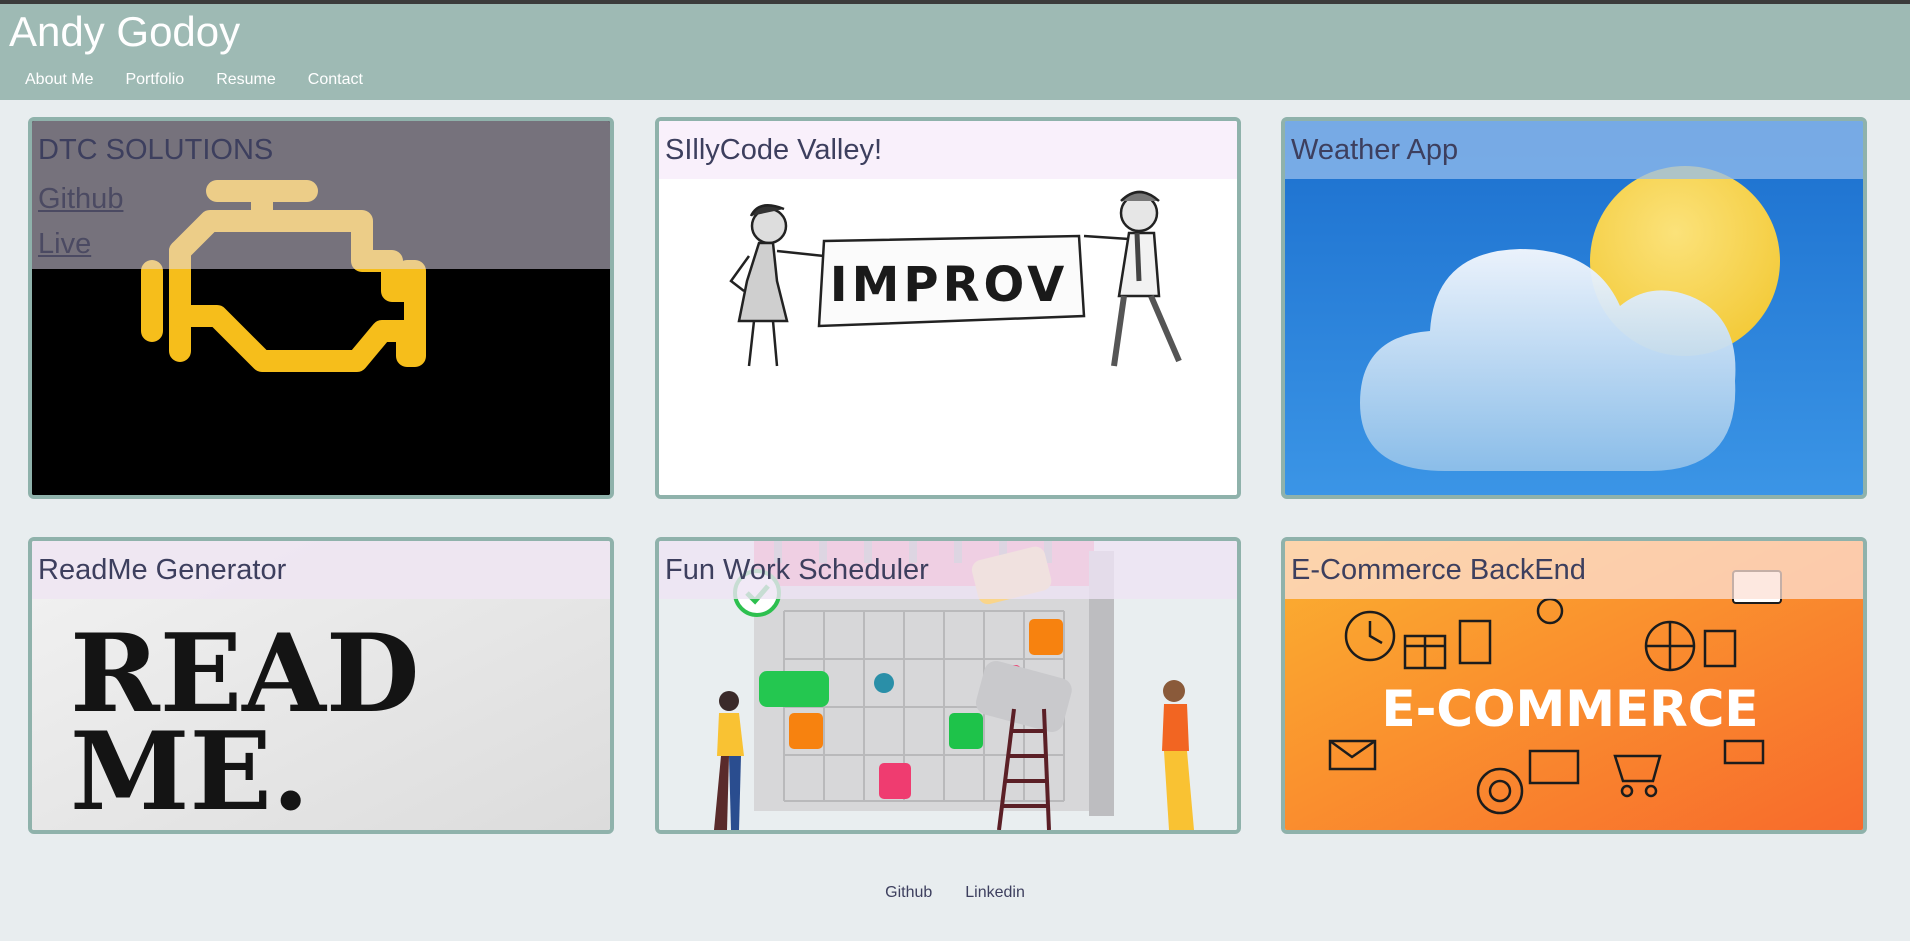 The image size is (1910, 941). What do you see at coordinates (154, 80) in the screenshot?
I see `nav-portfolio: Portfolio` at bounding box center [154, 80].